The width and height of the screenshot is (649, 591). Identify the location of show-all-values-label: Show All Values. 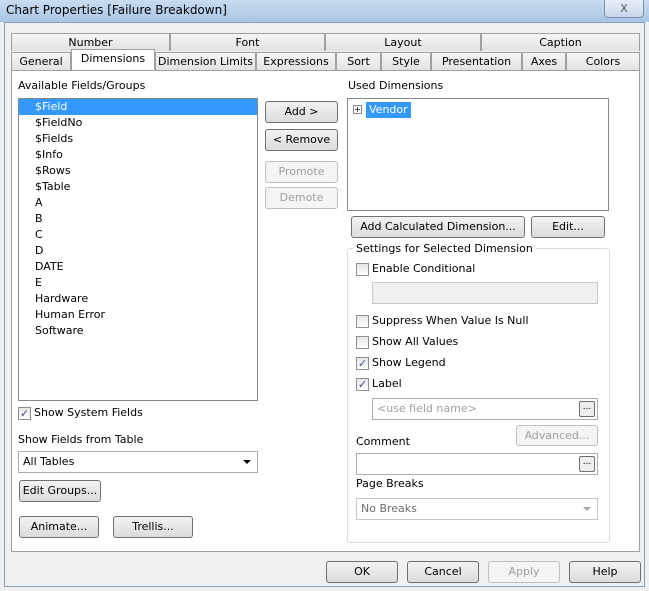
(415, 341).